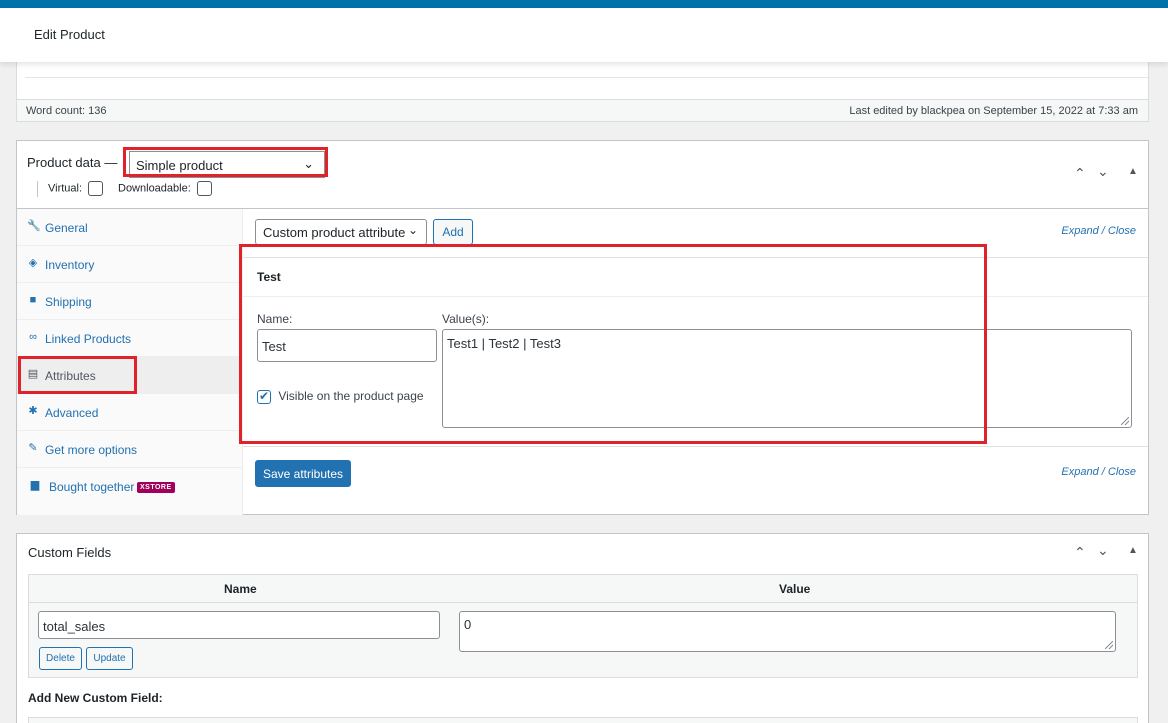  Describe the element at coordinates (33, 300) in the screenshot. I see `truck-icon: ■` at that location.